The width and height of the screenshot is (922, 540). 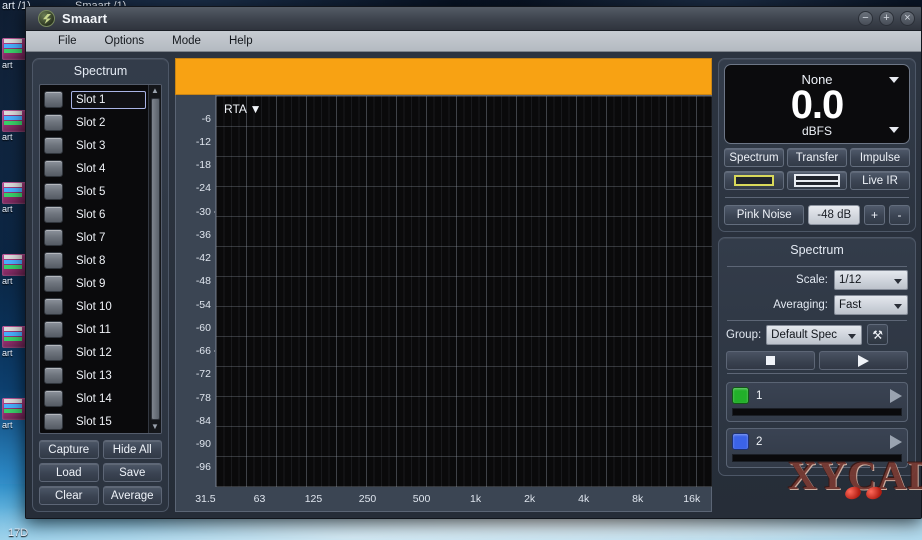 I want to click on average-button: Average, so click(x=132, y=495).